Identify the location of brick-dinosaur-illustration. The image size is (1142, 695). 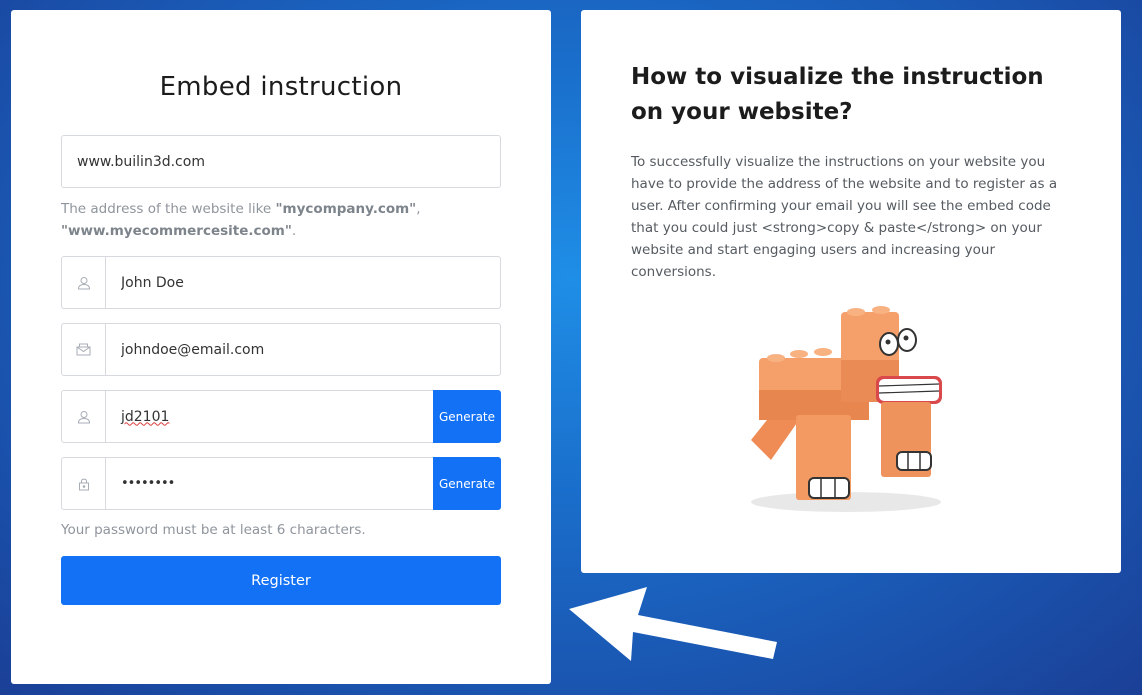
(846, 409).